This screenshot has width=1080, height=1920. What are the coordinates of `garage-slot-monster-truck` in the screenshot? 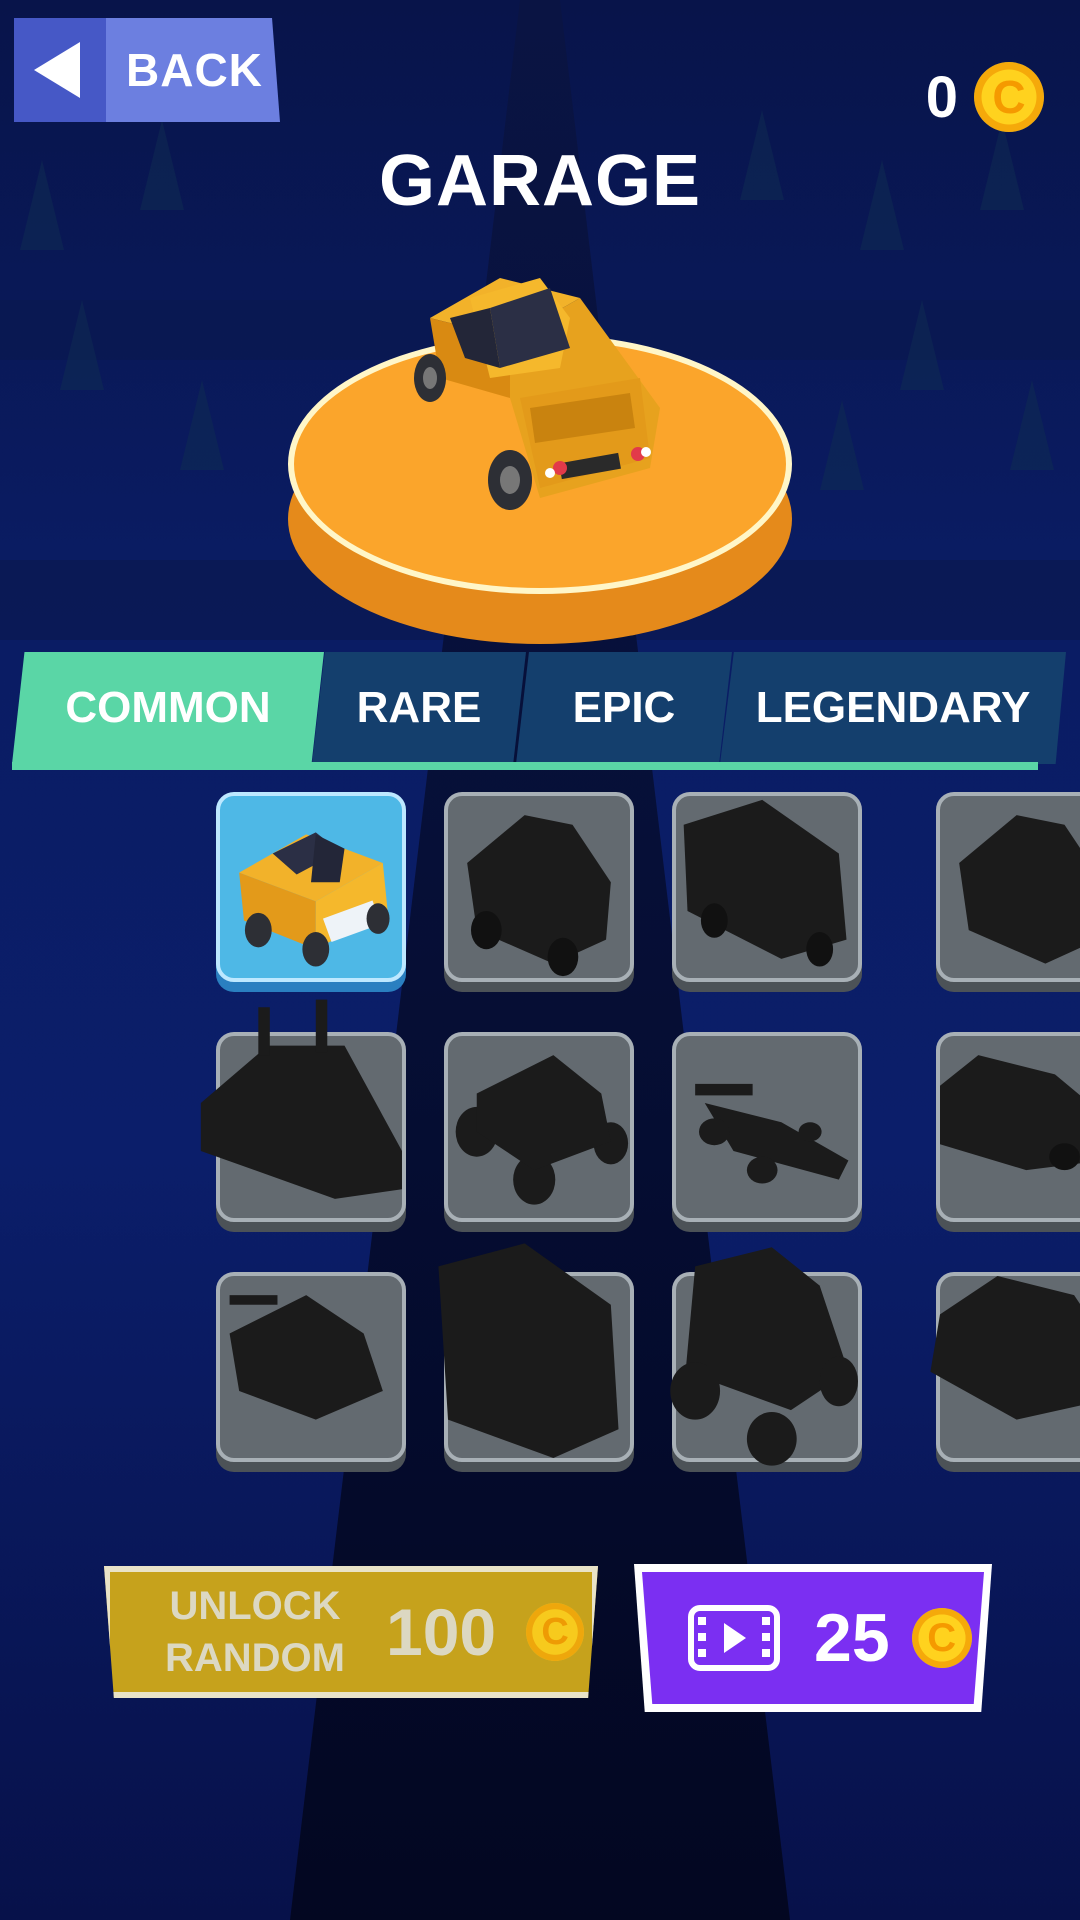 It's located at (766, 1356).